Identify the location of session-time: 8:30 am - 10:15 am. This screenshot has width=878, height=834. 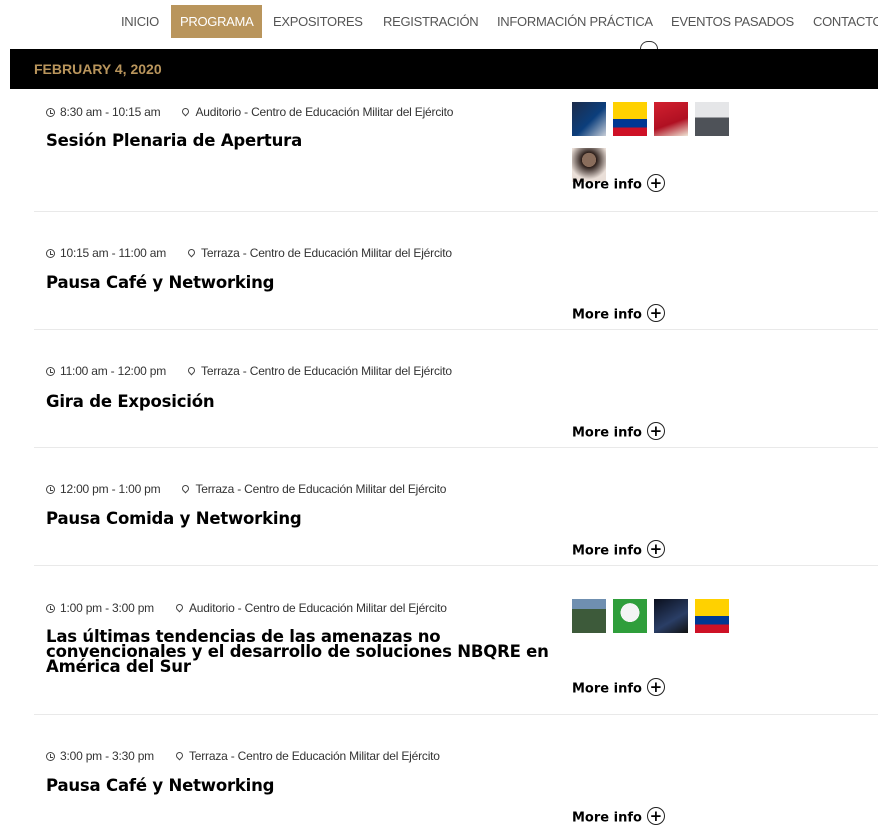
(110, 112).